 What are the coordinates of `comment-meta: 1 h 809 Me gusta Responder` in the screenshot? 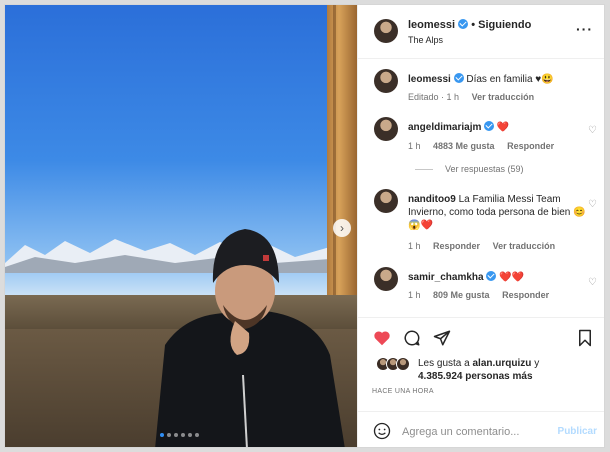 It's located at (483, 295).